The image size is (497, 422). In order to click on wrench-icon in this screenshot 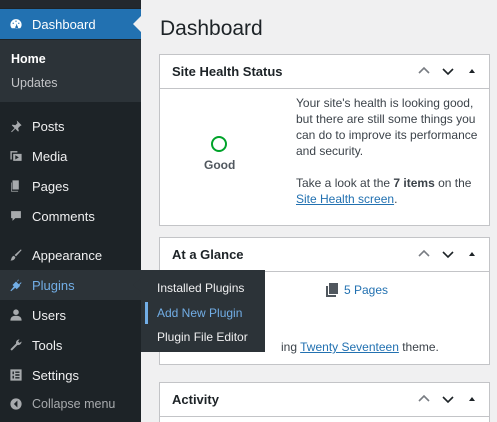, I will do `click(16, 345)`.